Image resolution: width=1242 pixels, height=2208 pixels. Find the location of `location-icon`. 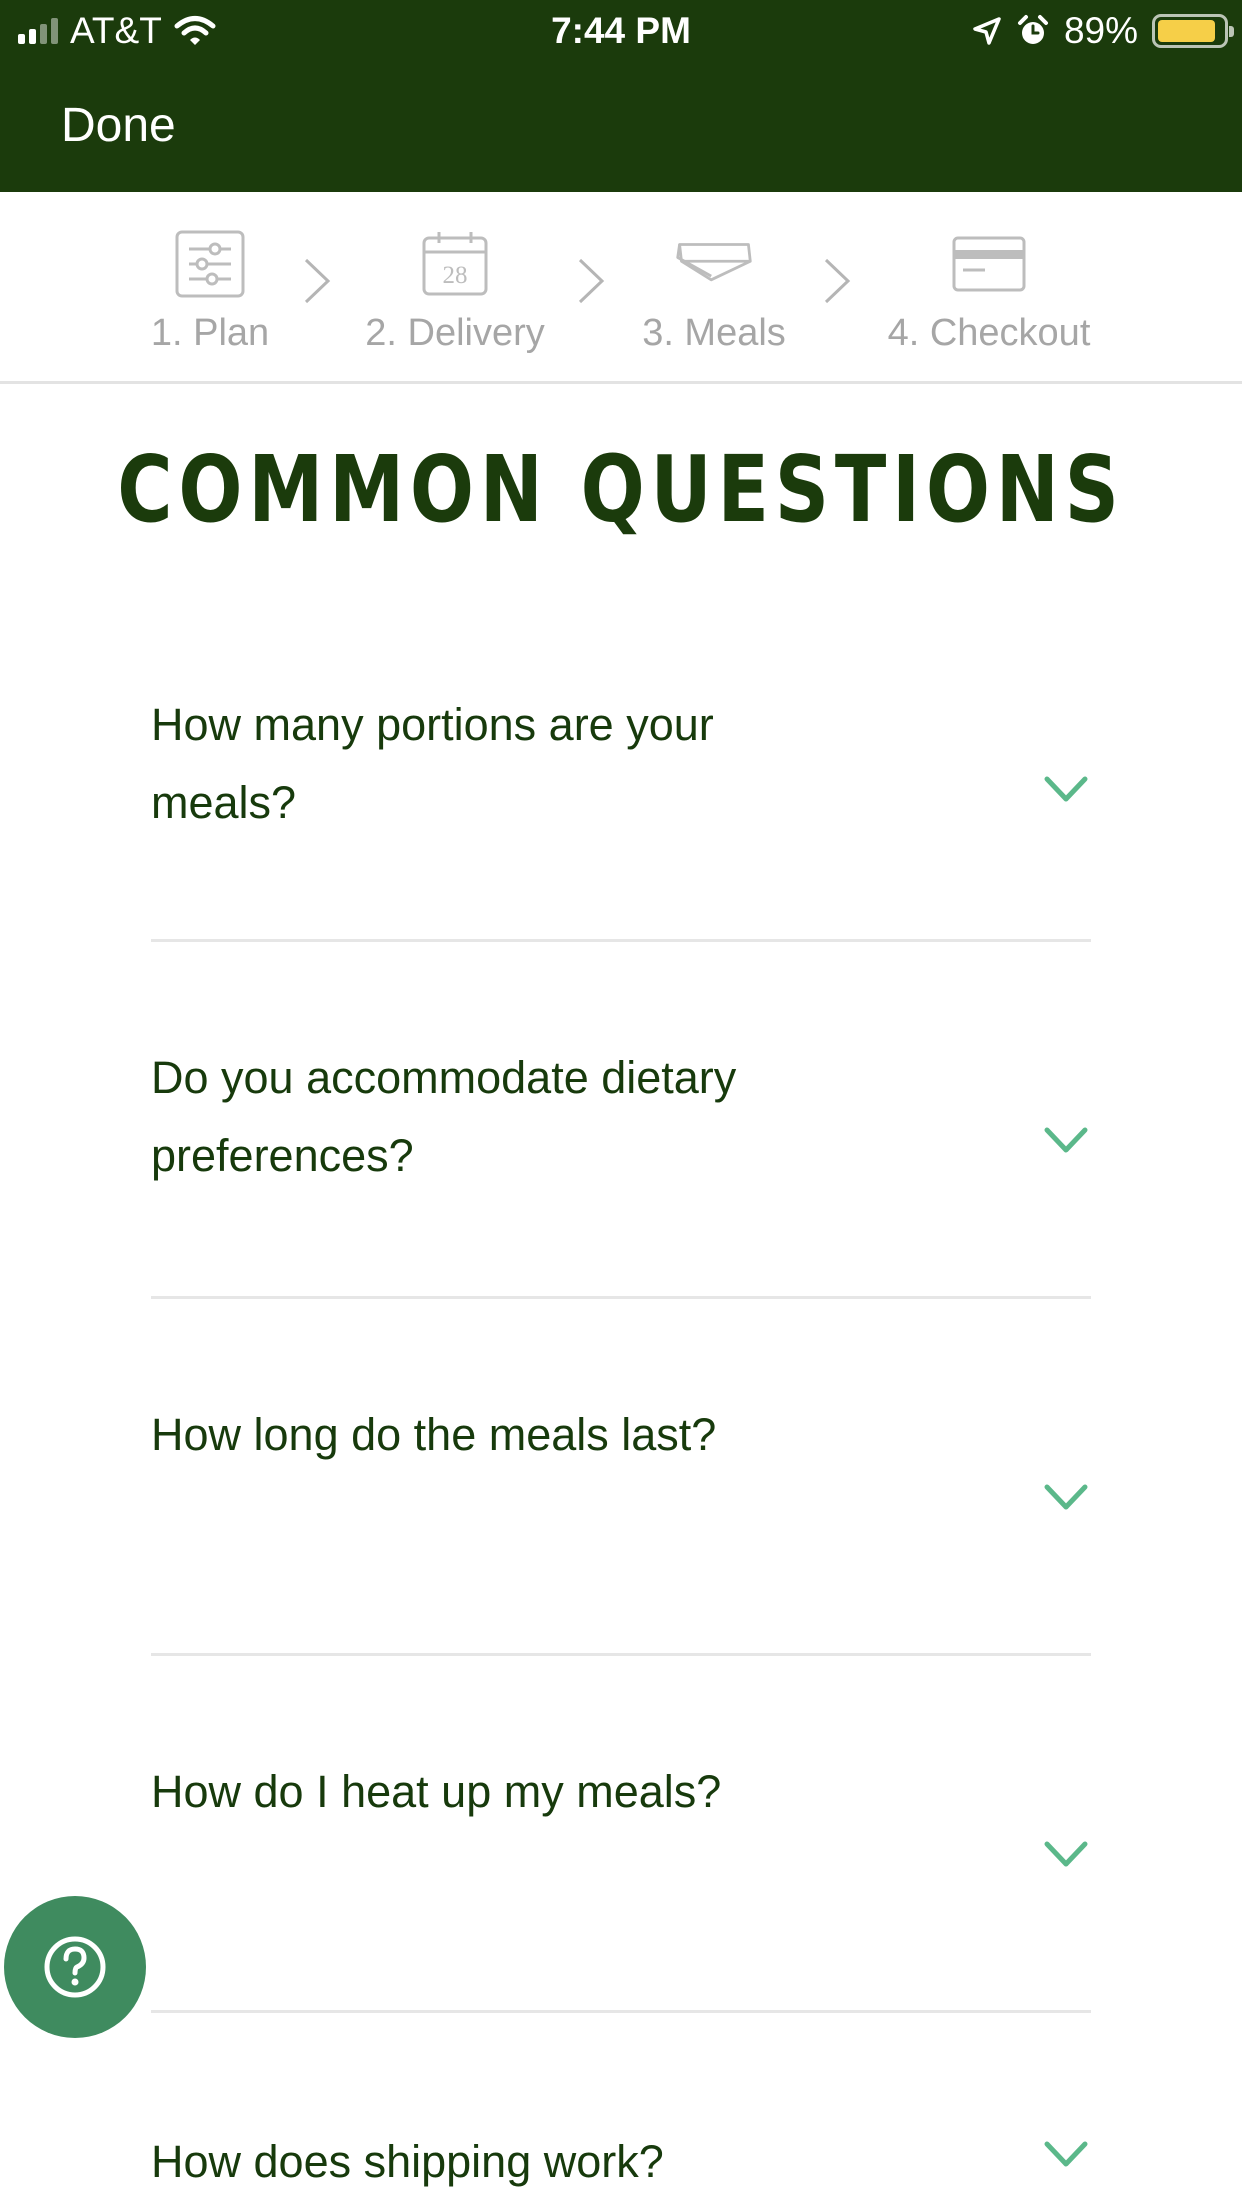

location-icon is located at coordinates (987, 31).